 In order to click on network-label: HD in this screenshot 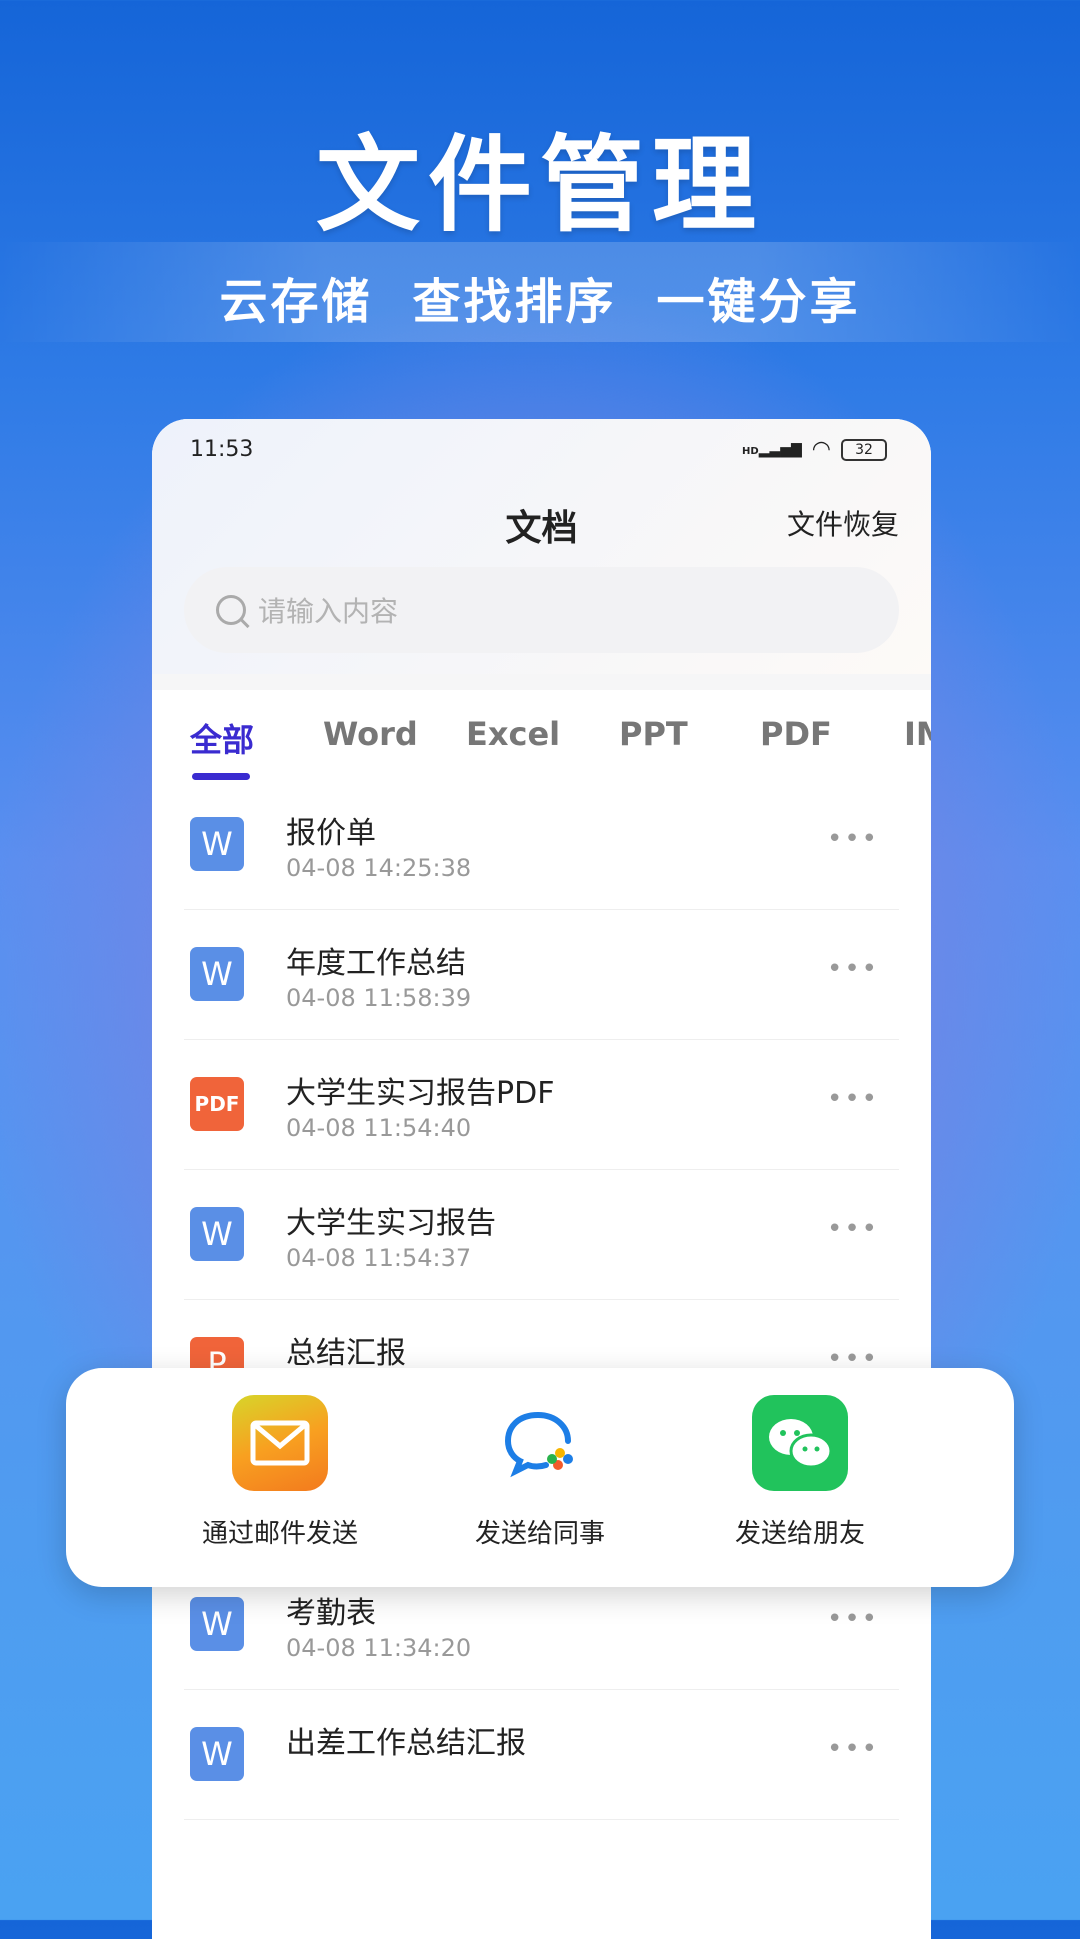, I will do `click(750, 451)`.